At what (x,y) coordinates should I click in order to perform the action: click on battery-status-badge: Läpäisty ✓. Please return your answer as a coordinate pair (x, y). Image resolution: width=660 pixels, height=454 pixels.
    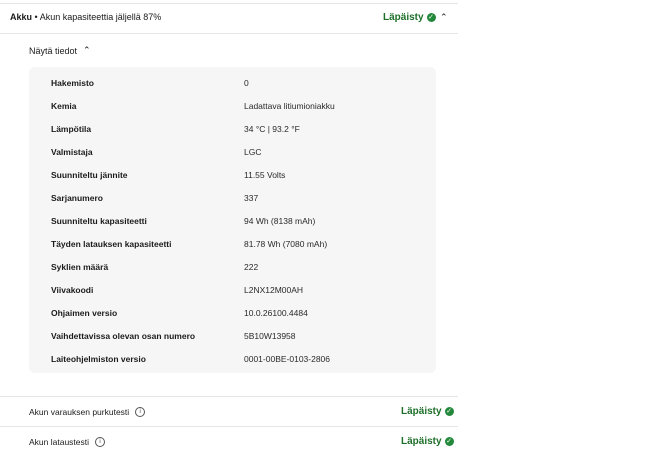
    Looking at the image, I should click on (409, 17).